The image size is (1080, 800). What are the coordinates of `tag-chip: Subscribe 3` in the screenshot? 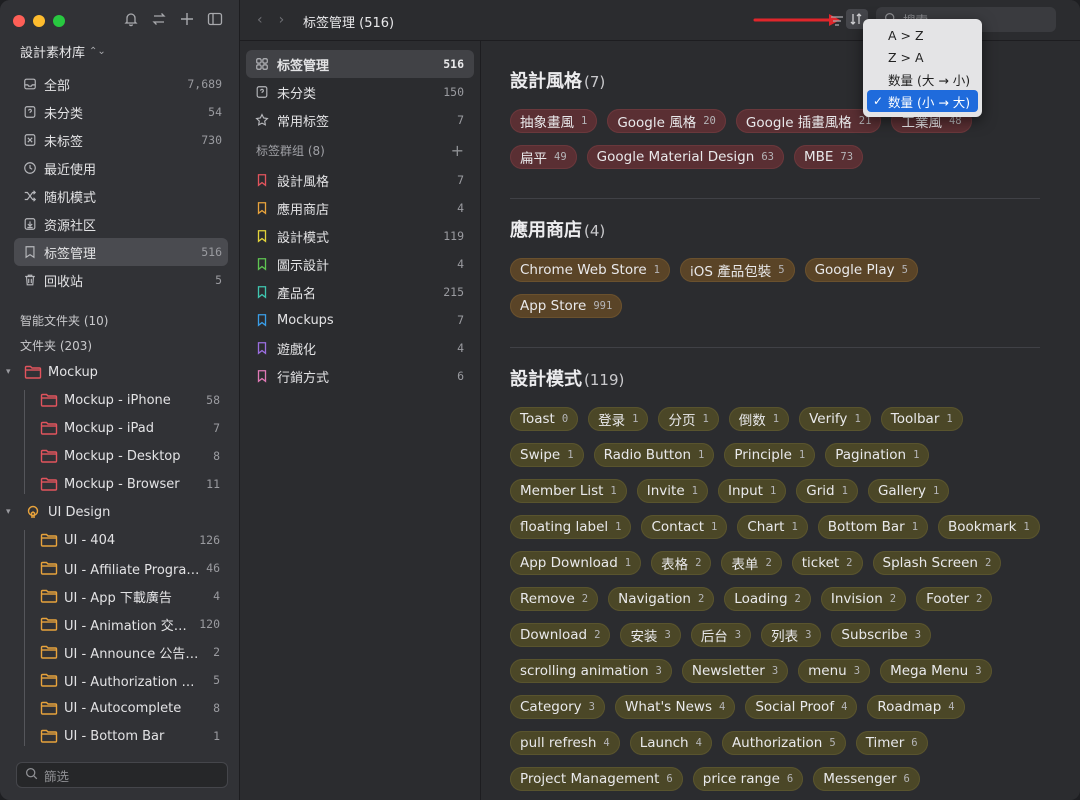 It's located at (881, 635).